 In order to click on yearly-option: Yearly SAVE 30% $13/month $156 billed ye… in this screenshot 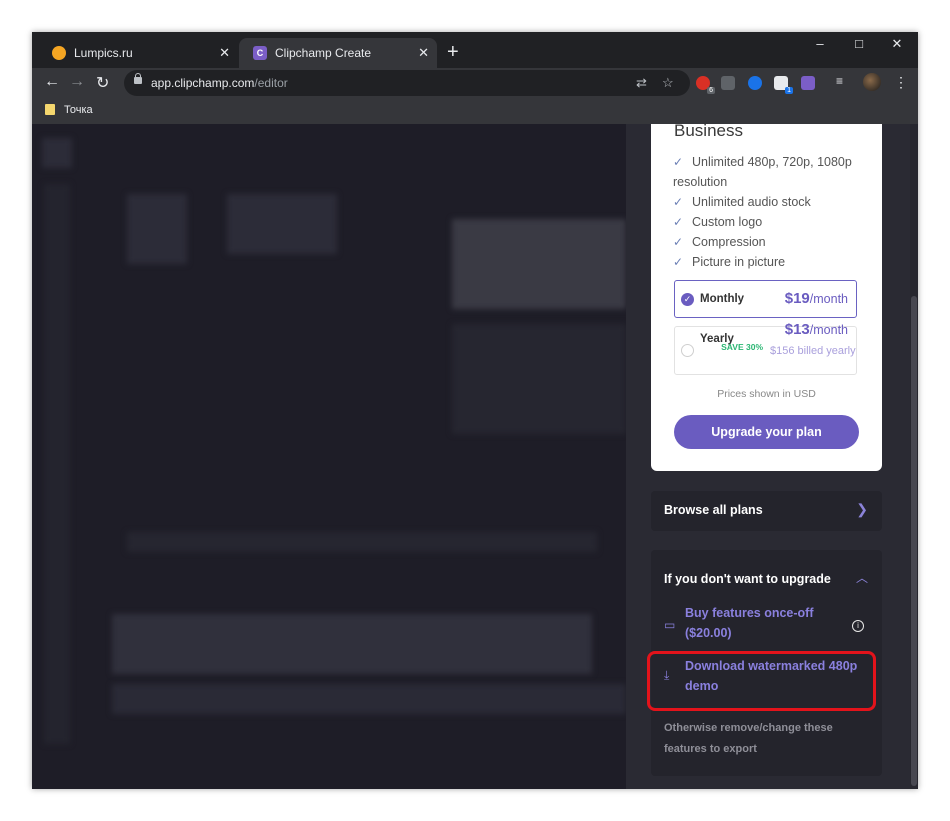, I will do `click(765, 348)`.